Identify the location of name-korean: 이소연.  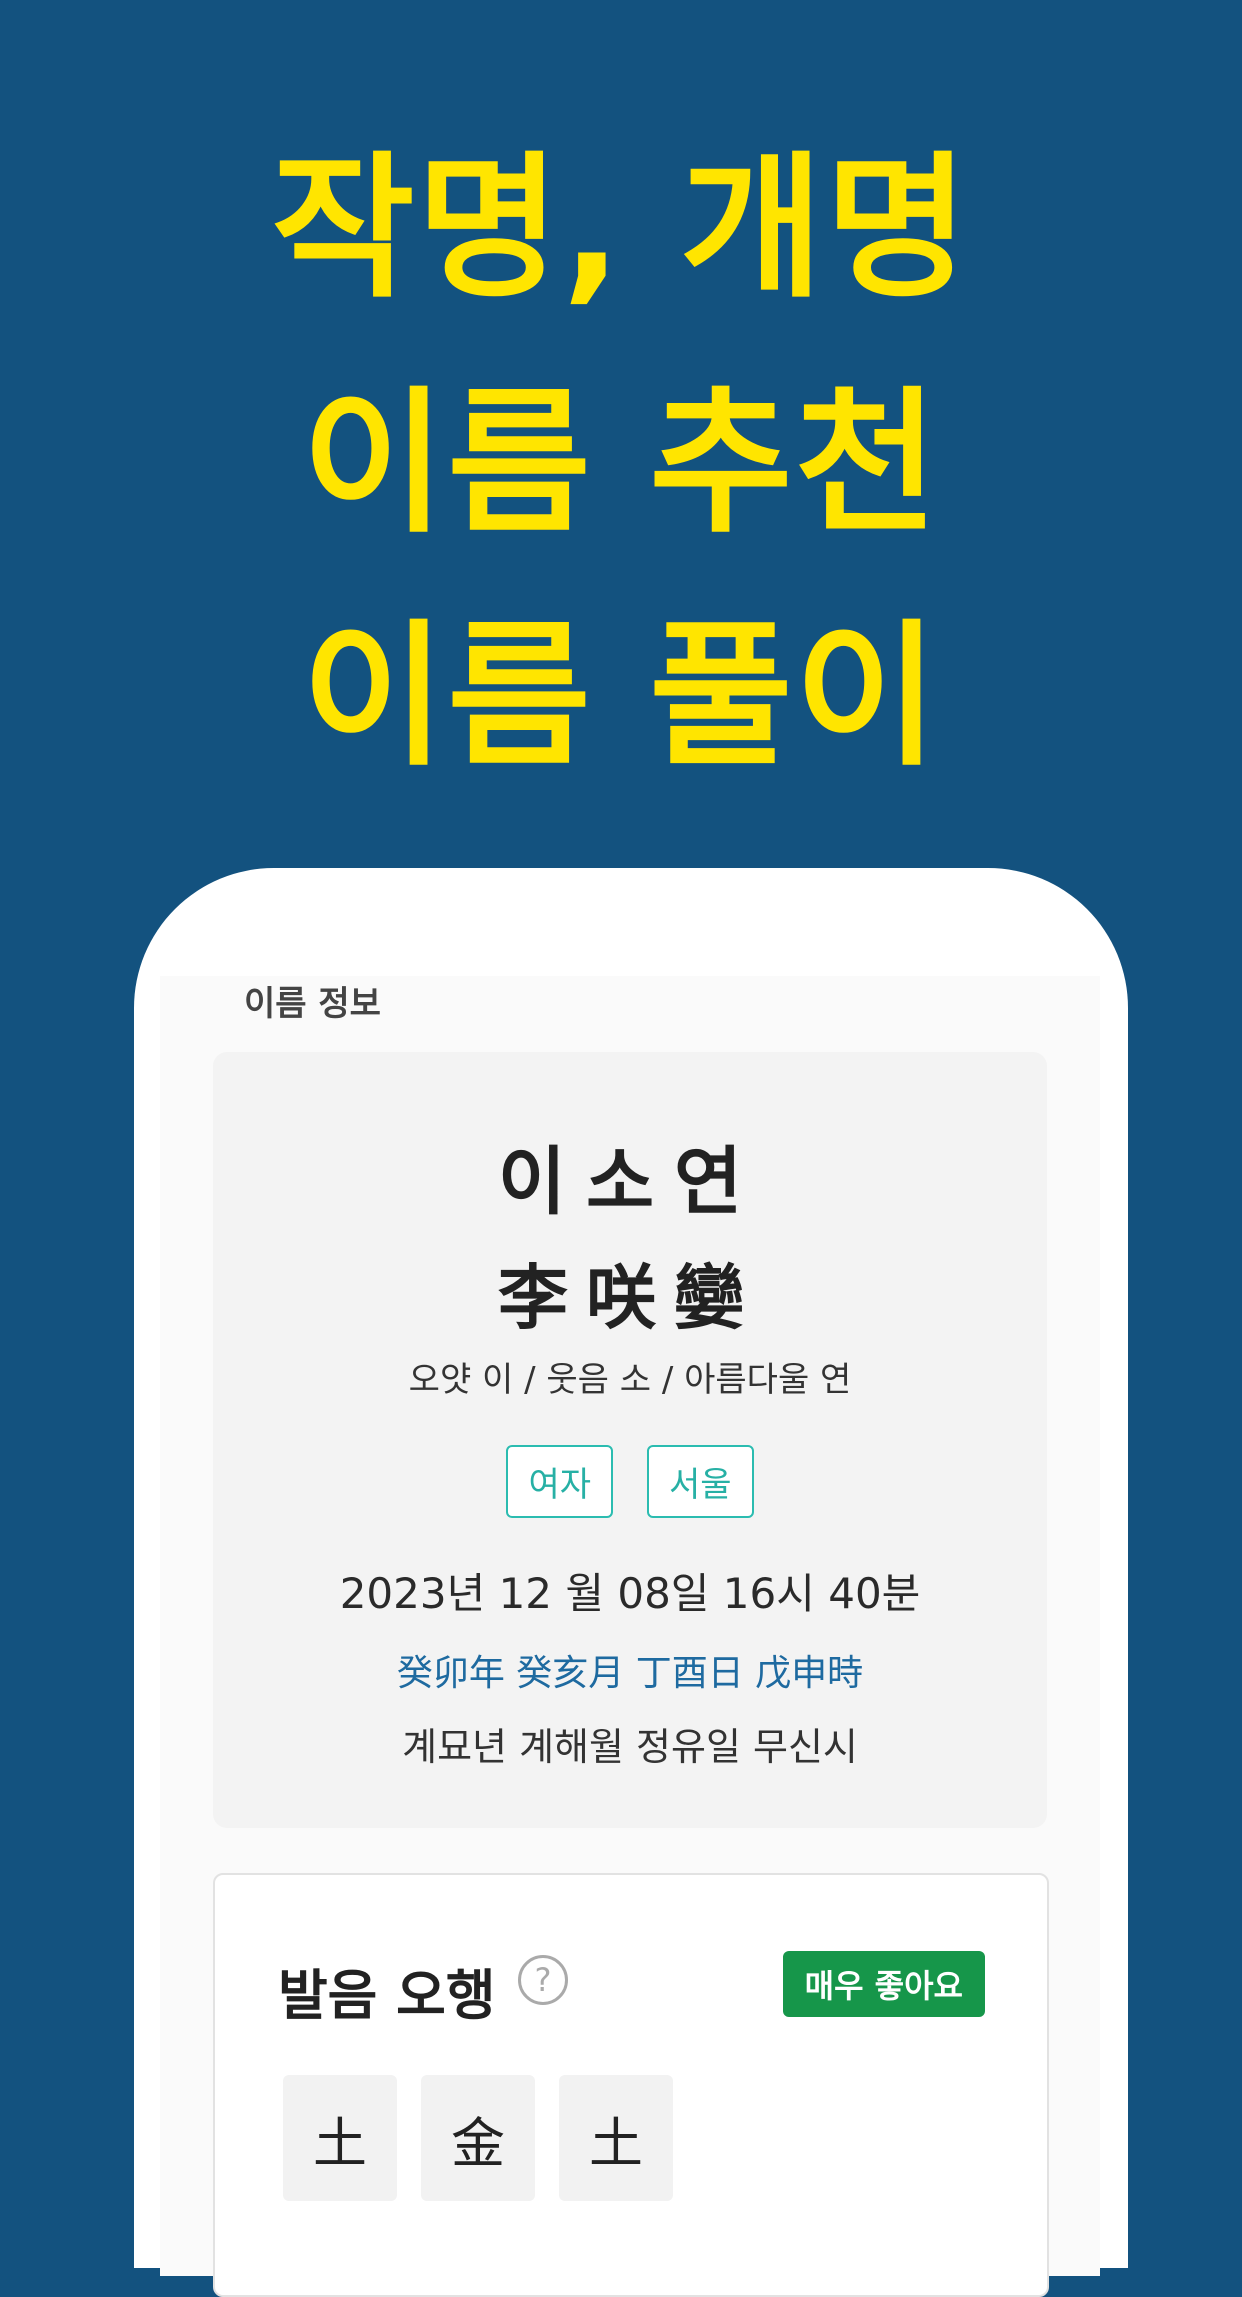
(630, 1182).